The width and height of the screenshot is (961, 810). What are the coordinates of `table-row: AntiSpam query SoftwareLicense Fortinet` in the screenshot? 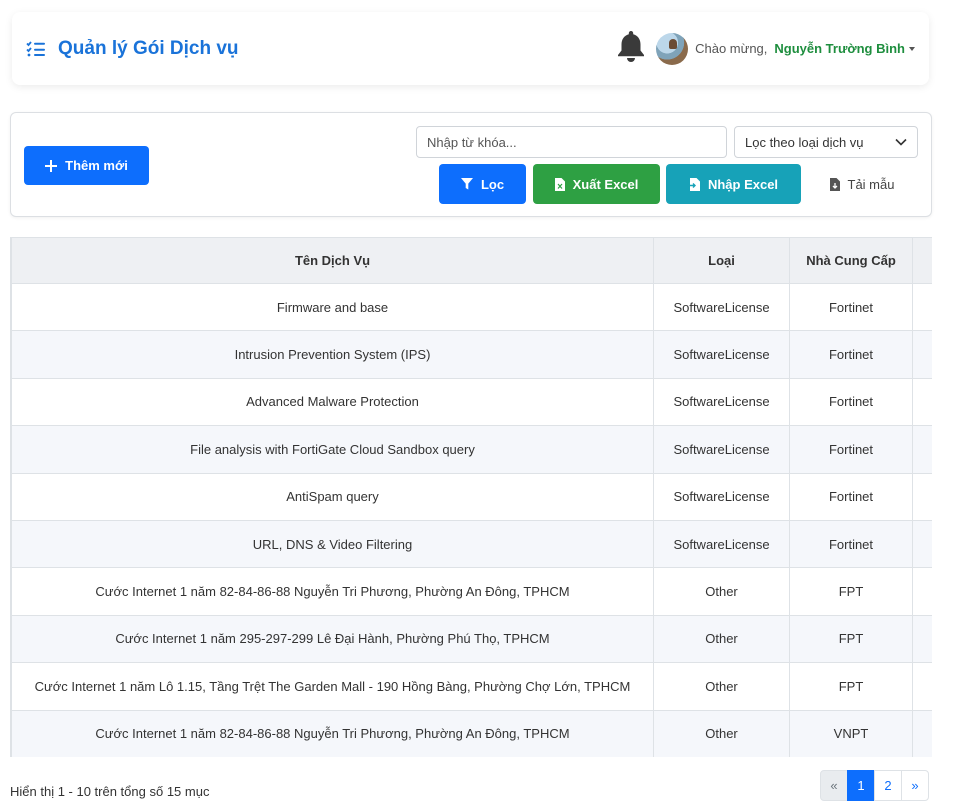 It's located at (471, 496).